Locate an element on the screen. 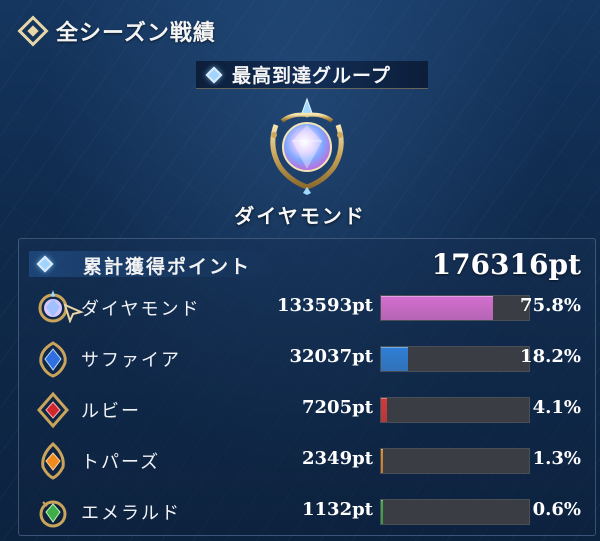 The width and height of the screenshot is (600, 541). rank-points: 133593pt is located at coordinates (324, 305).